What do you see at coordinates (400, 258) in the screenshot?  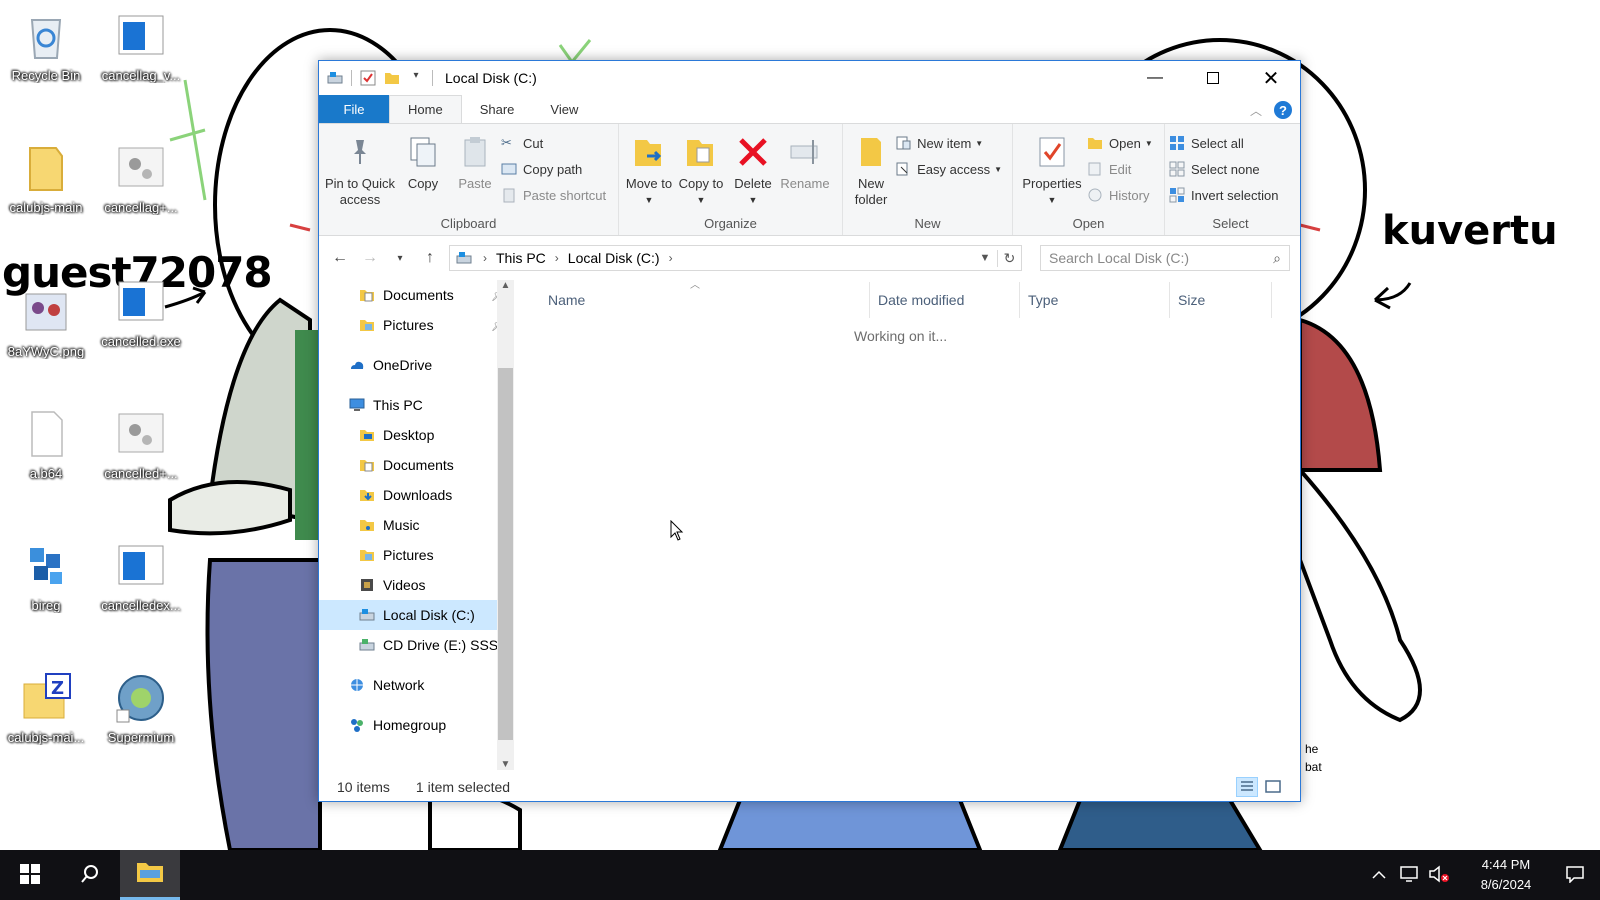 I see `recent-locations-button: ▾` at bounding box center [400, 258].